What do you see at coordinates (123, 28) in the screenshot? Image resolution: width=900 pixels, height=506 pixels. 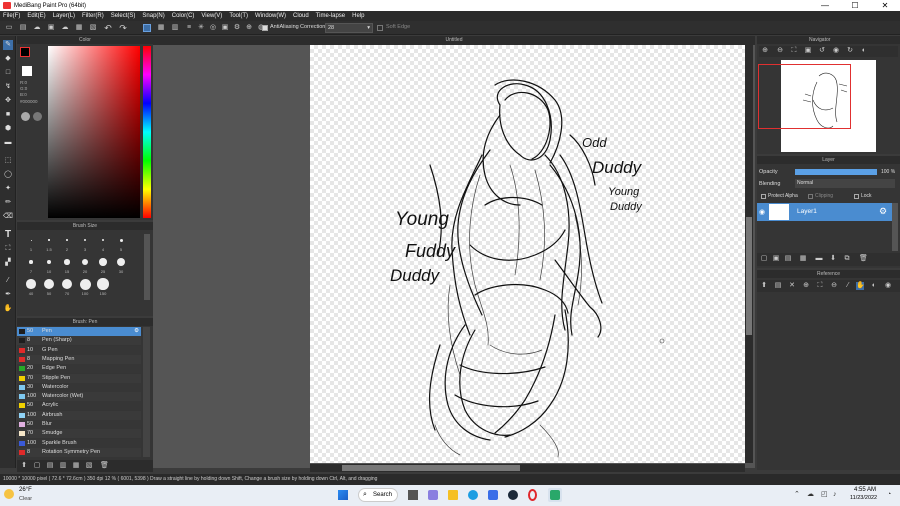 I see `redo-icon: ↷` at bounding box center [123, 28].